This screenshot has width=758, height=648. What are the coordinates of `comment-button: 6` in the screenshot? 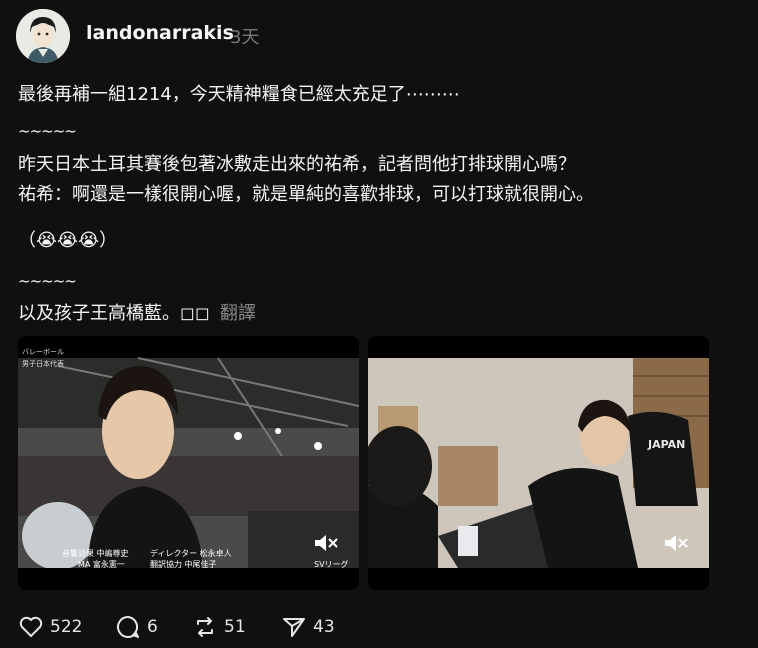 It's located at (136, 627).